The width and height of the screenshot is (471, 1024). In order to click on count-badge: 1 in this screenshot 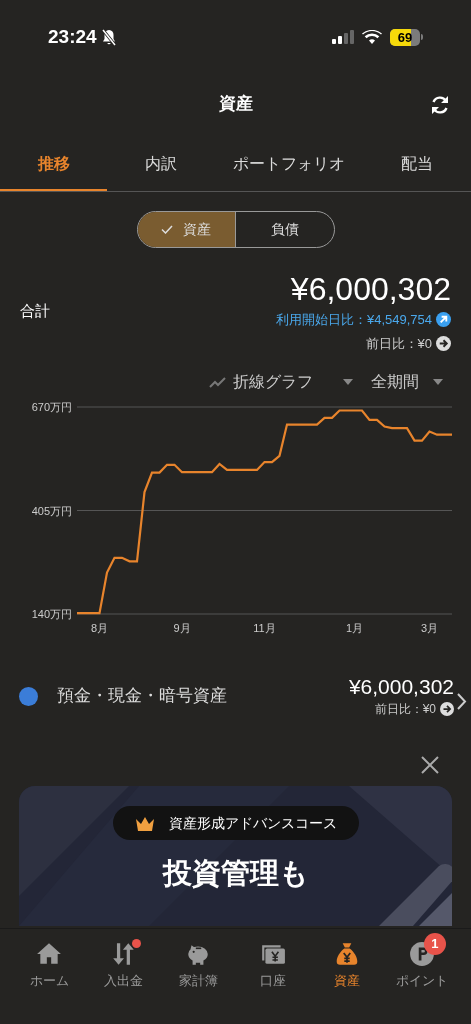, I will do `click(434, 944)`.